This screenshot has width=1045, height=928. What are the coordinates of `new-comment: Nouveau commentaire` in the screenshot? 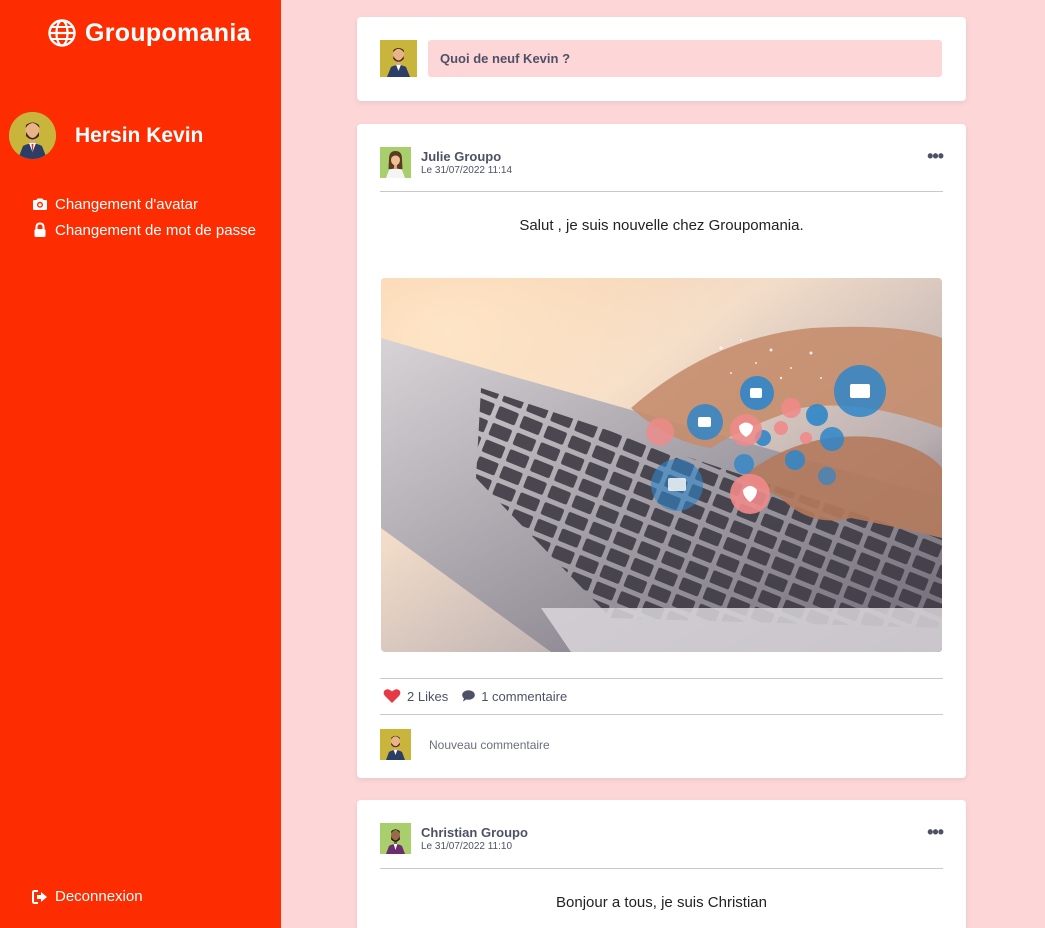 It's located at (465, 744).